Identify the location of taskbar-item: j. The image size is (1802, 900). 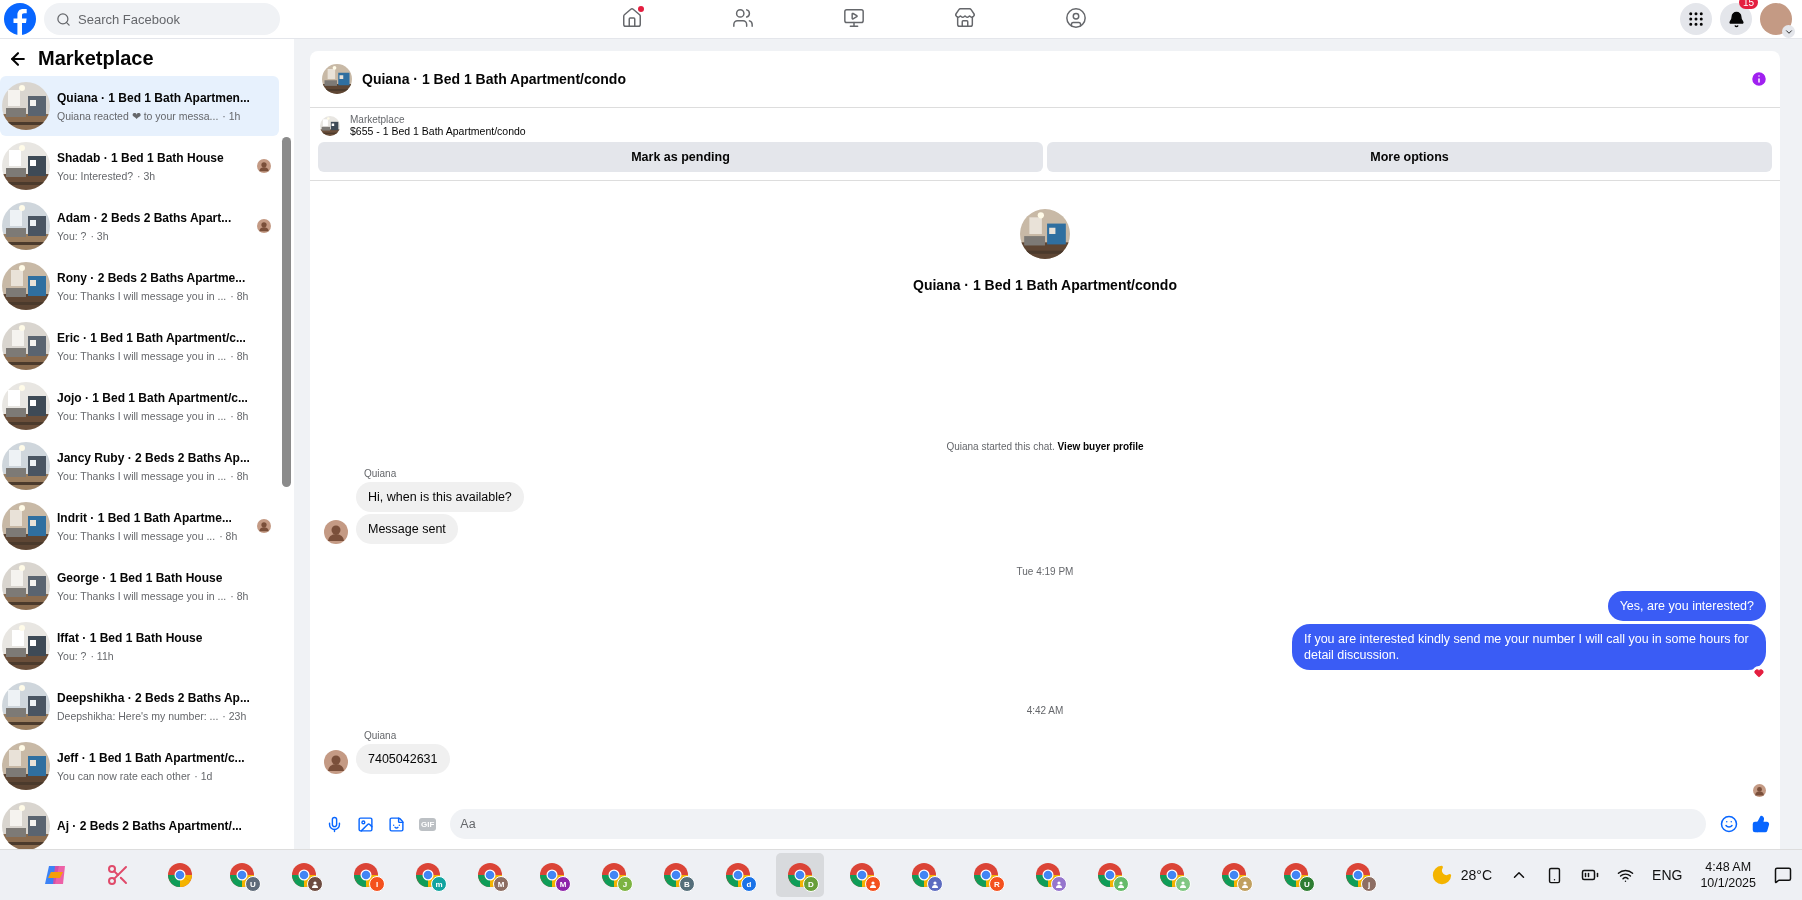
(1358, 875).